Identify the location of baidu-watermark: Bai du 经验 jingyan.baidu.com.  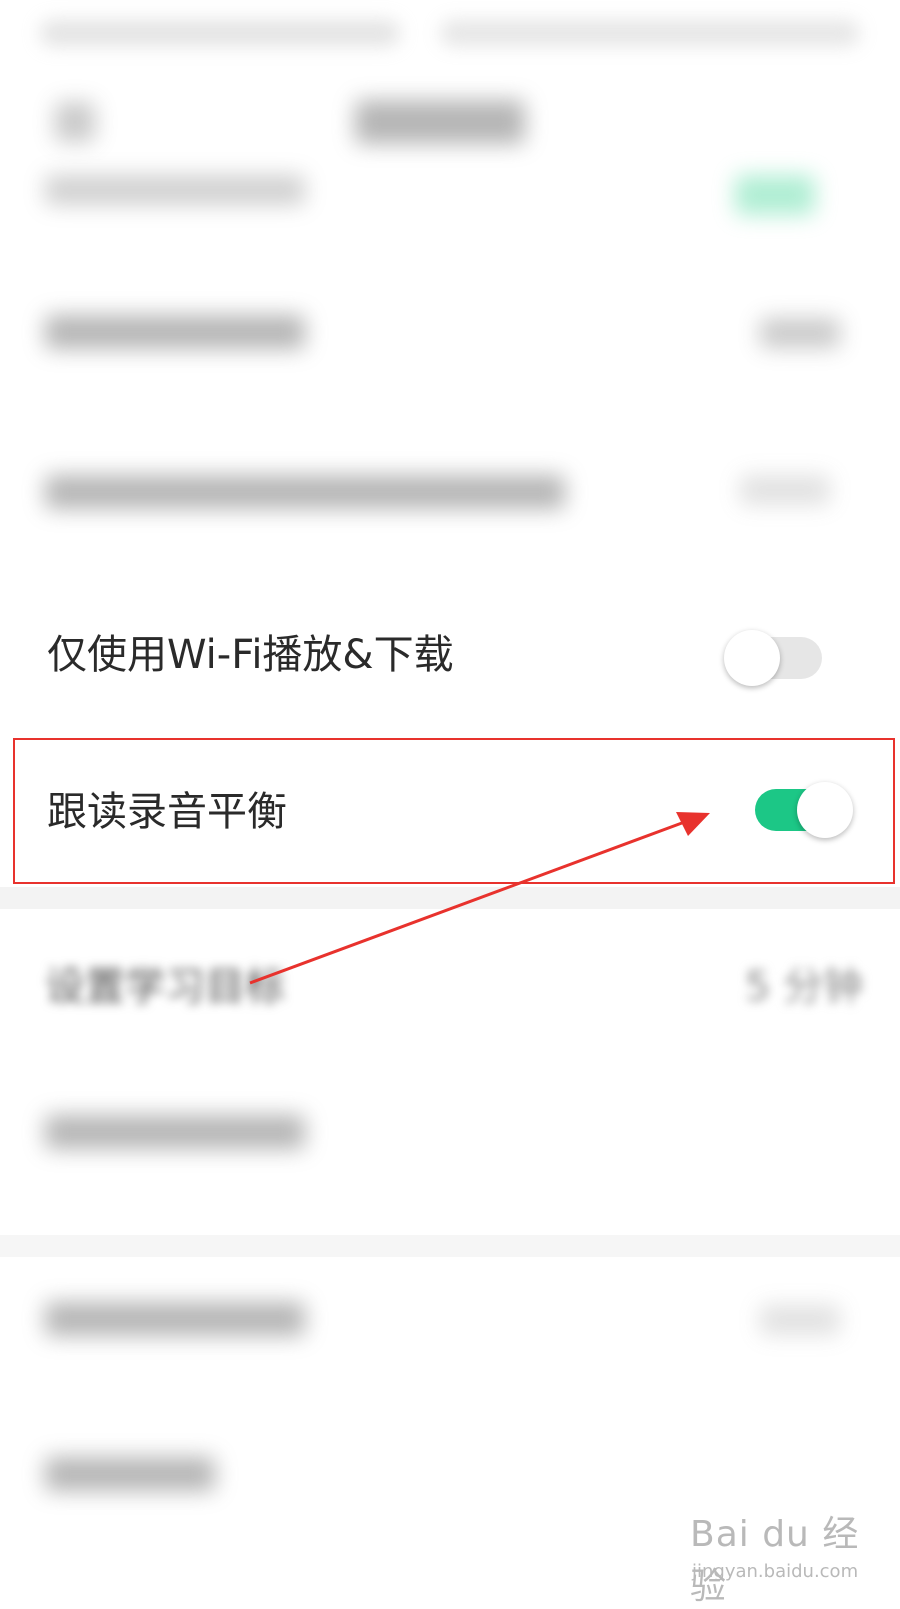
(790, 1556).